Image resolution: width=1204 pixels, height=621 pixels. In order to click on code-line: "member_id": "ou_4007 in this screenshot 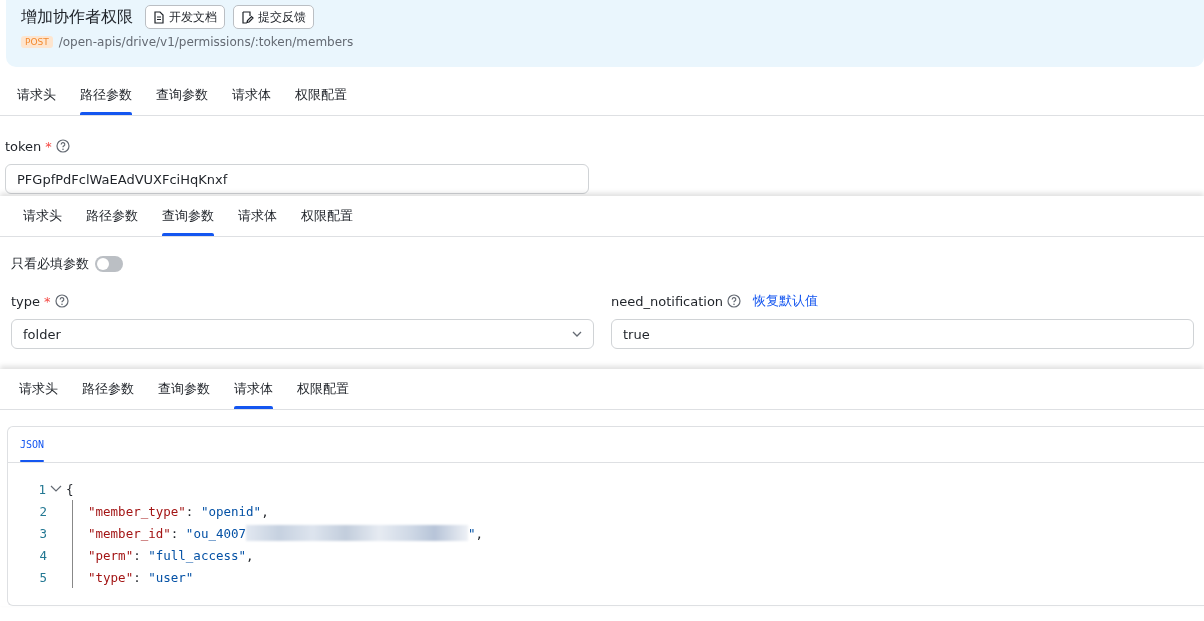, I will do `click(167, 533)`.